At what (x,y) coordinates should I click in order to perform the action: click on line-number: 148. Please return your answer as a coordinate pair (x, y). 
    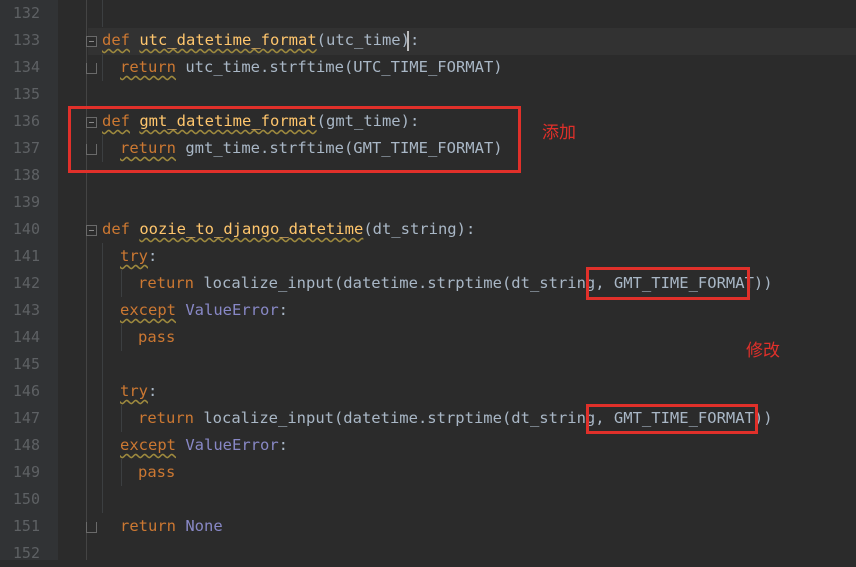
    Looking at the image, I should click on (26, 445).